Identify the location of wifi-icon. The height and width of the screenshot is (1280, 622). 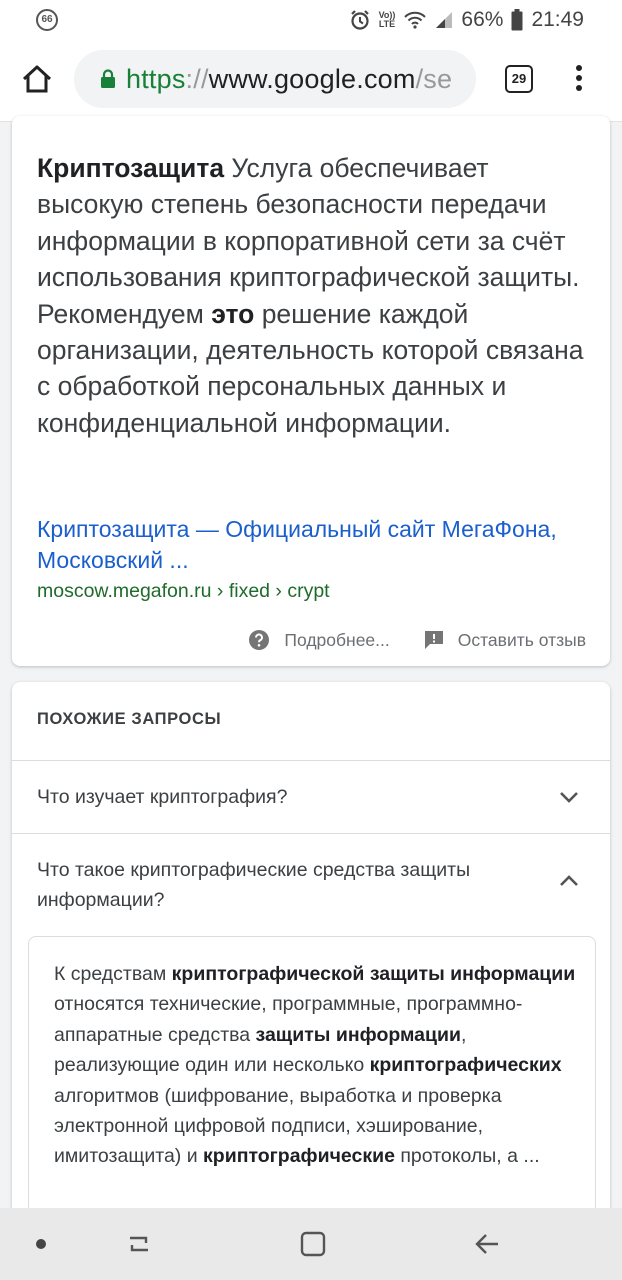
(415, 20).